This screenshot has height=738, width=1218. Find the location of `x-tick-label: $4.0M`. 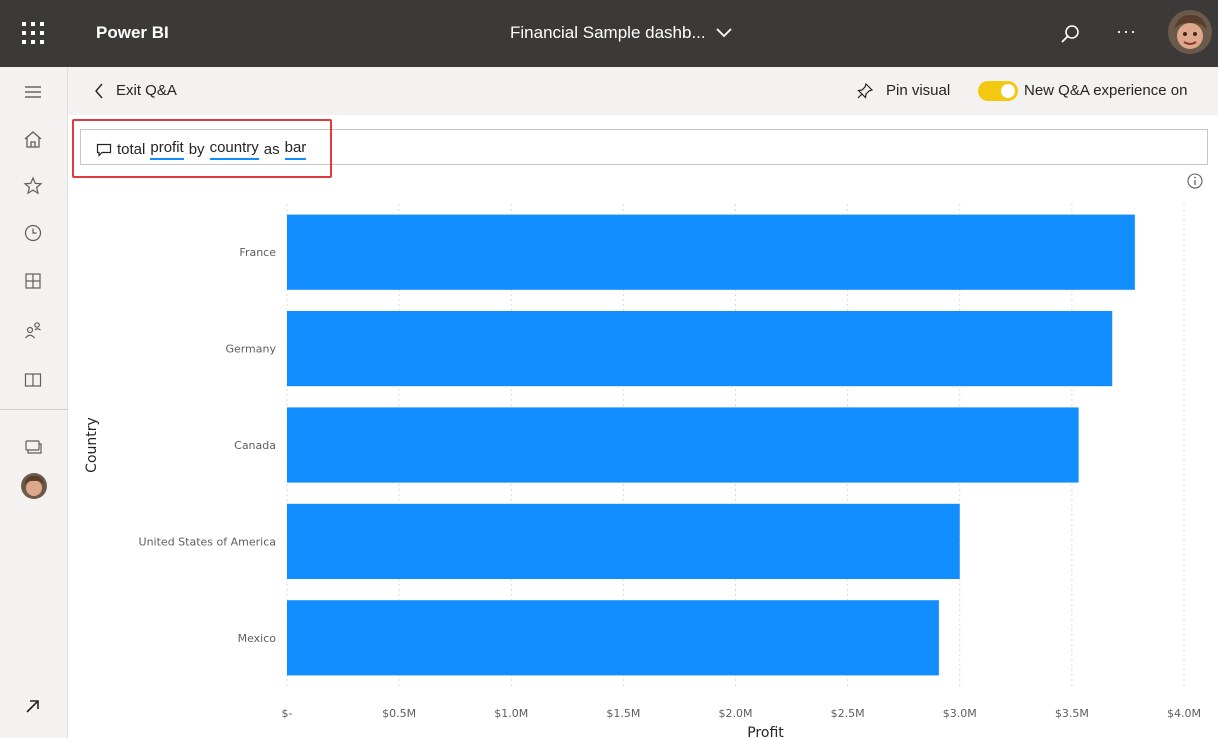

x-tick-label: $4.0M is located at coordinates (1184, 713).